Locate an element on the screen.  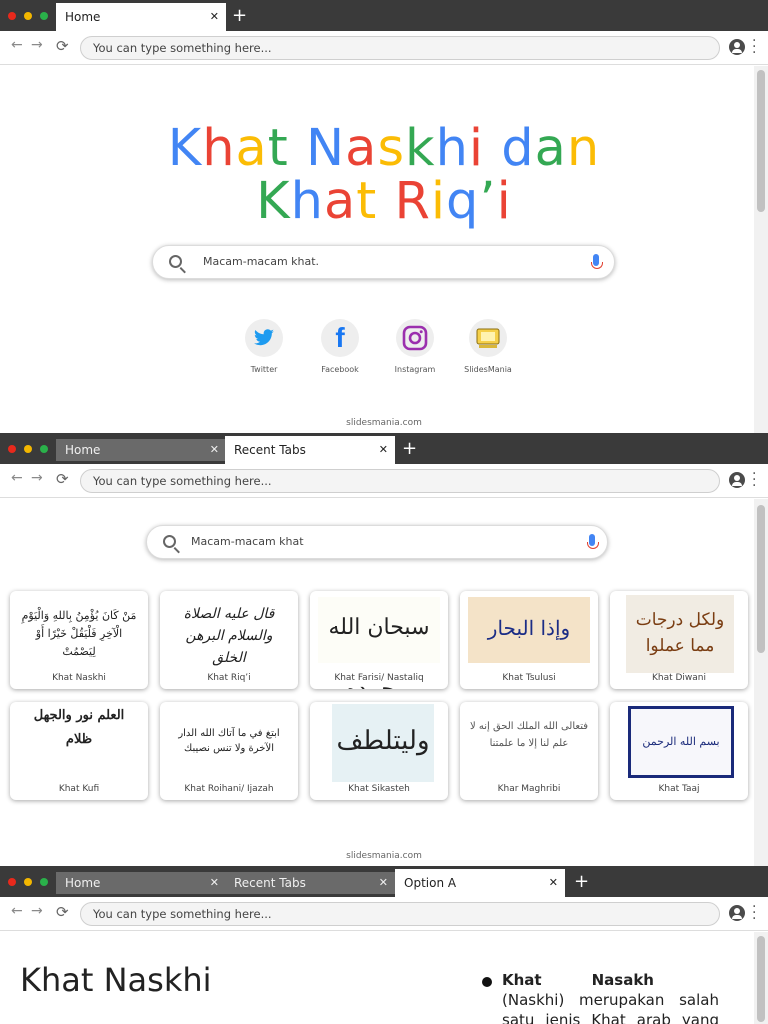
bold-word: Nasakh is located at coordinates (622, 980).